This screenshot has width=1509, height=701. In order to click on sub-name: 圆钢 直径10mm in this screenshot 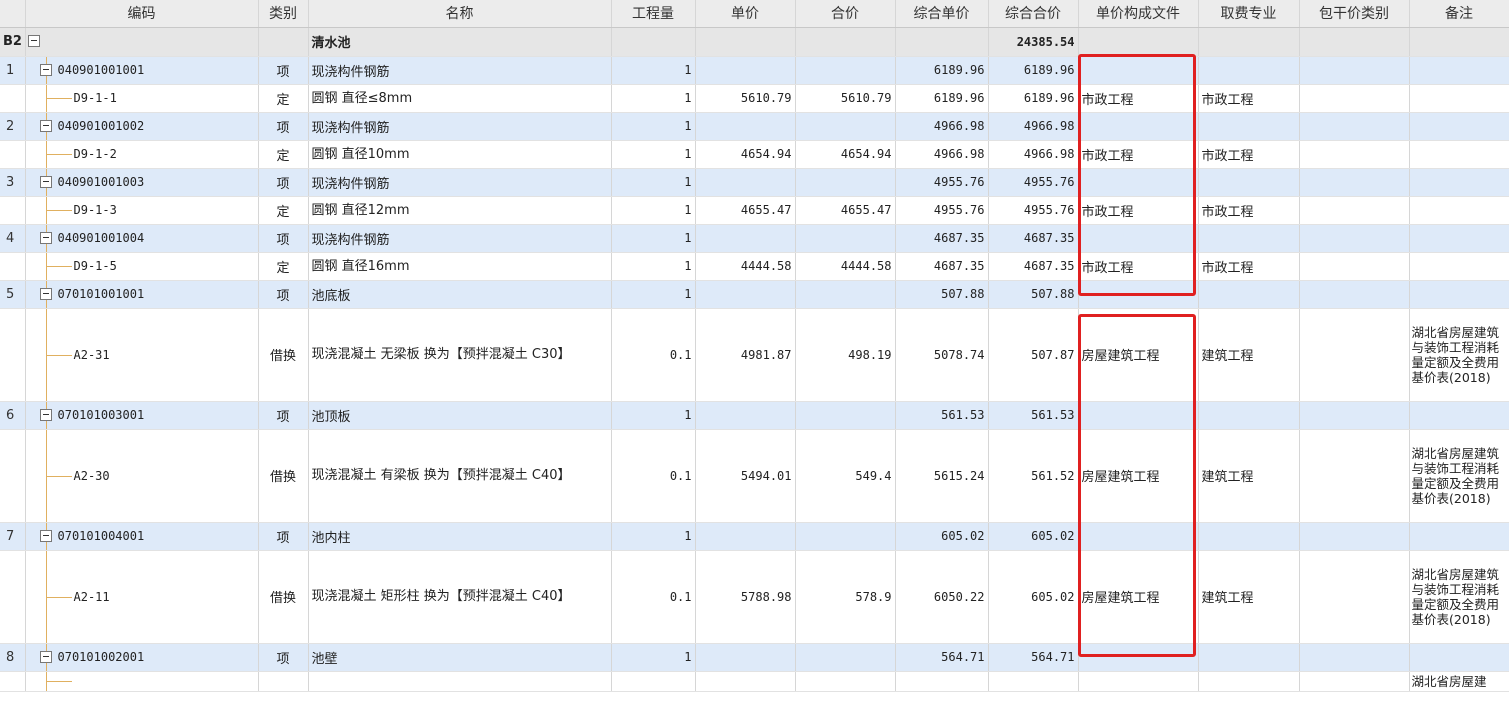, I will do `click(460, 154)`.